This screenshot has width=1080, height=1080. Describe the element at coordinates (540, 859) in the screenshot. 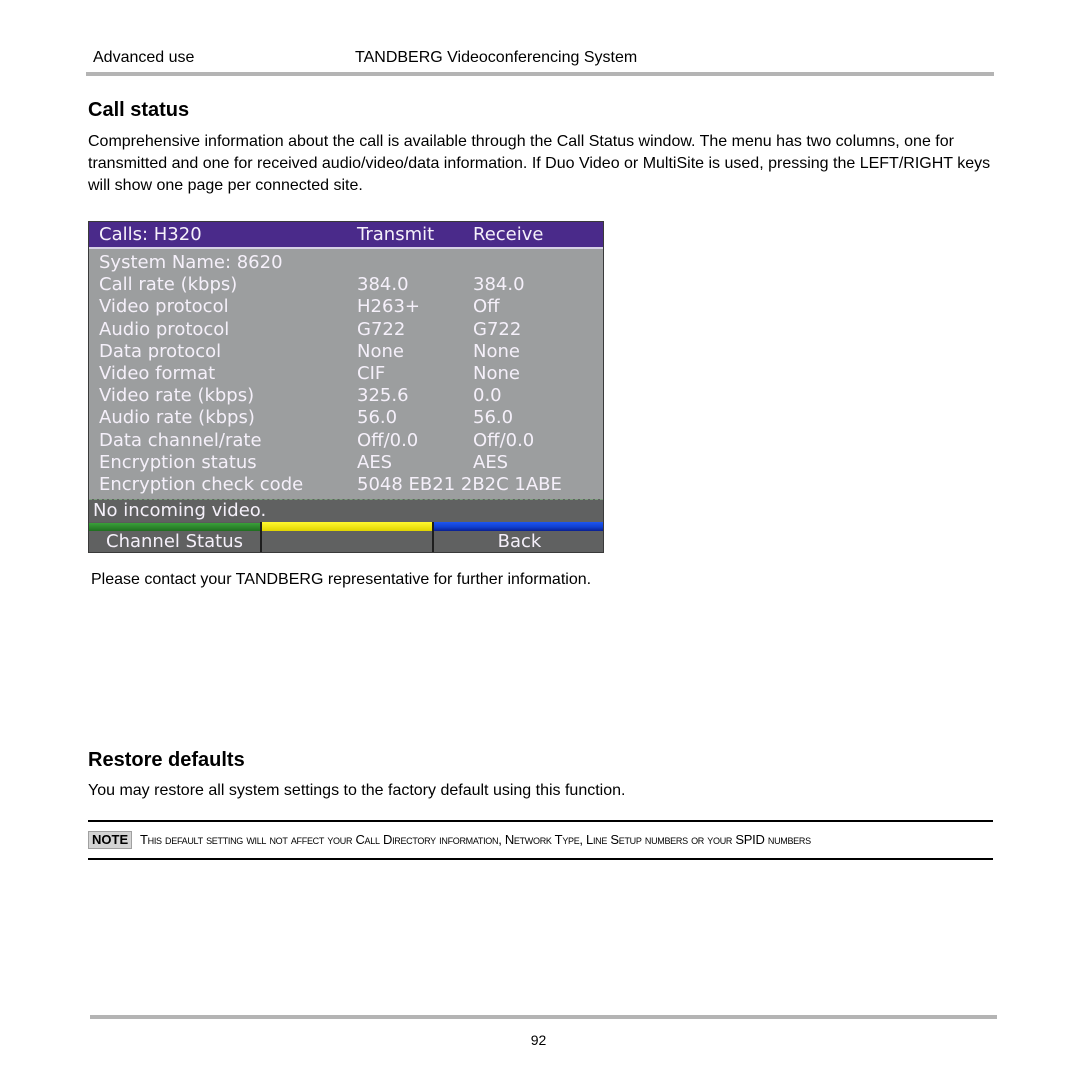

I see `note-bottom-divider` at that location.